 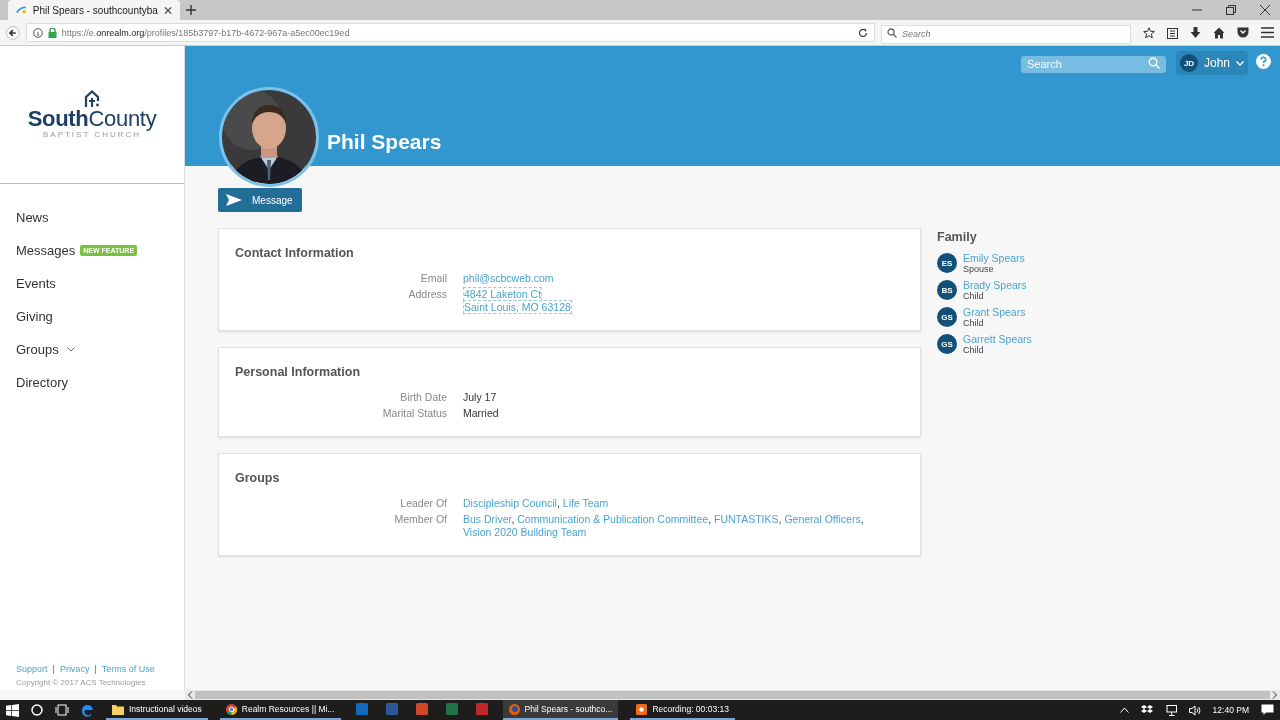 What do you see at coordinates (1172, 32) in the screenshot?
I see `clipboard-icon` at bounding box center [1172, 32].